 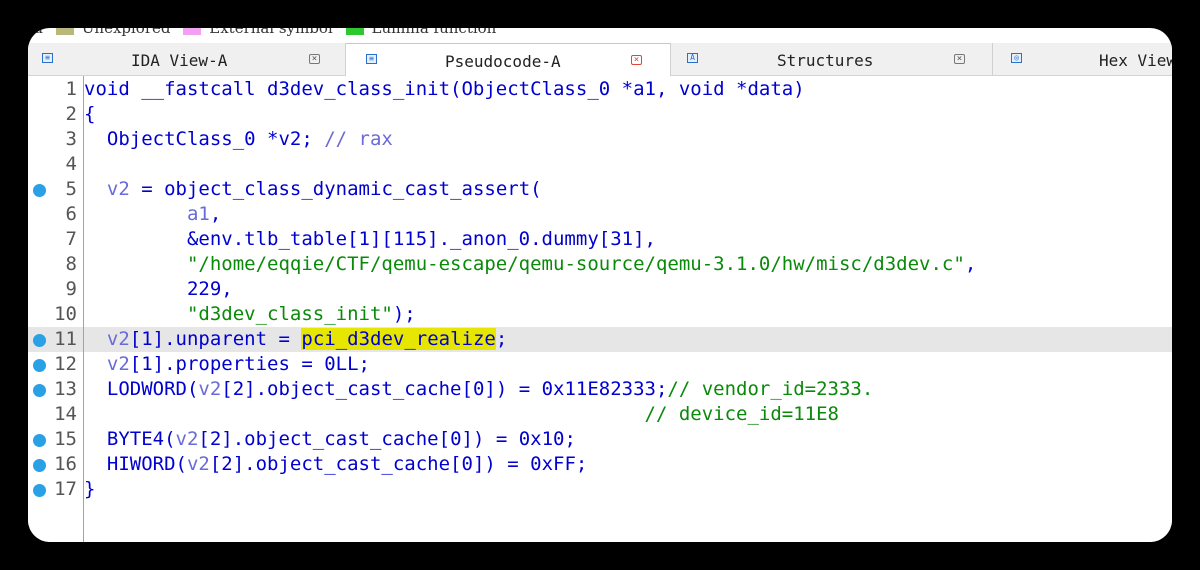 What do you see at coordinates (83, 309) in the screenshot?
I see `gutter-divider` at bounding box center [83, 309].